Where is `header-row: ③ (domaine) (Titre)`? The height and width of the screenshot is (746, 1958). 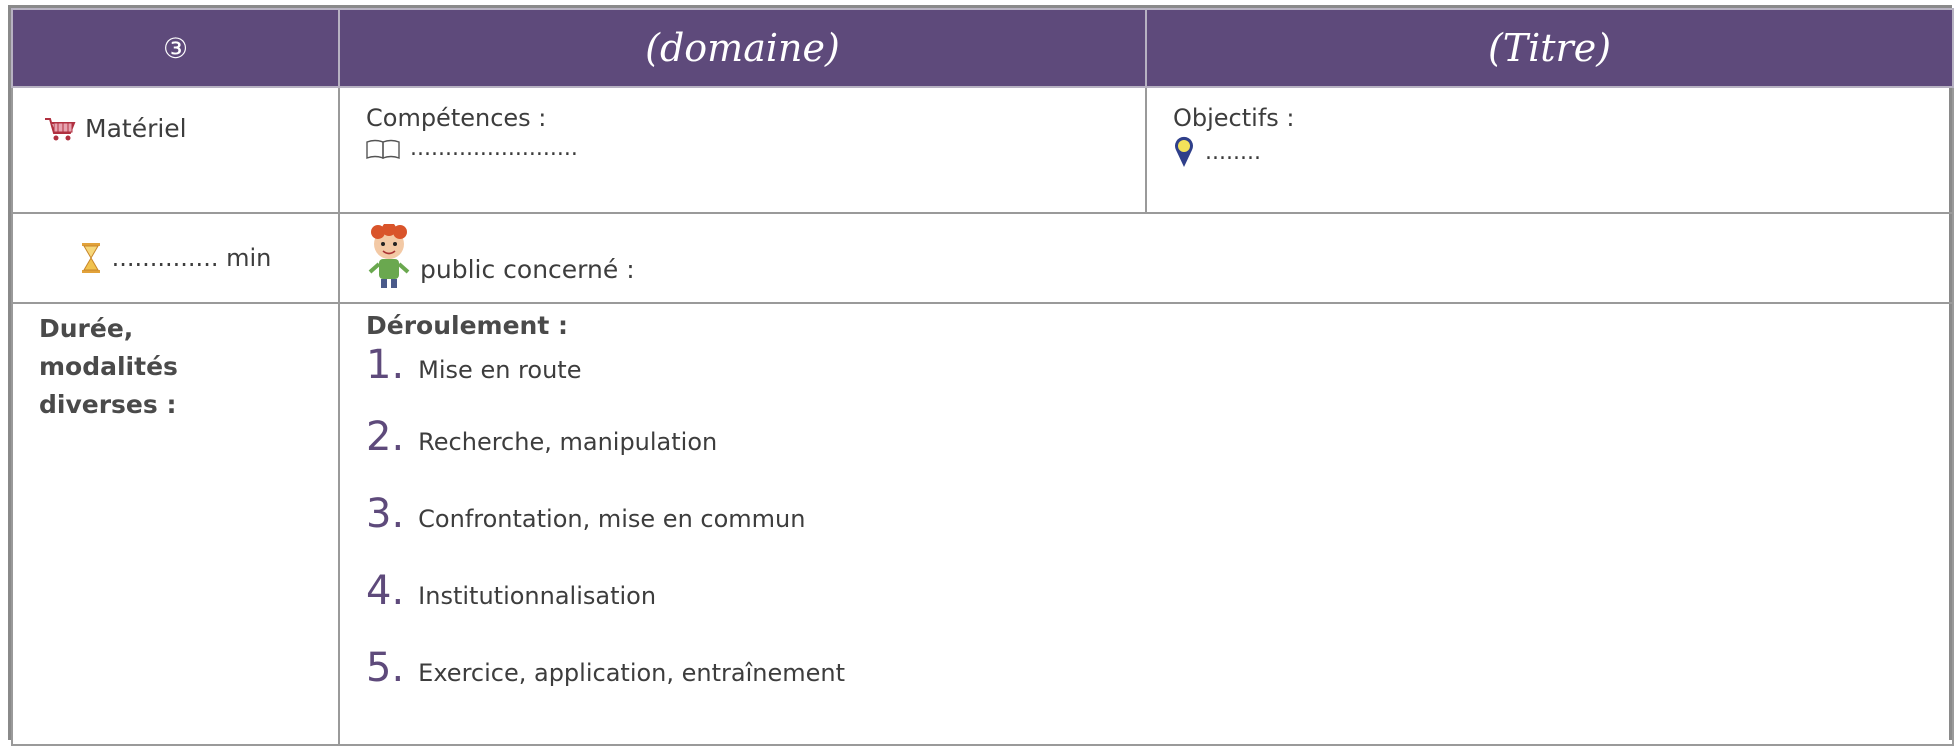
header-row: ③ (domaine) (Titre) is located at coordinates (982, 48).